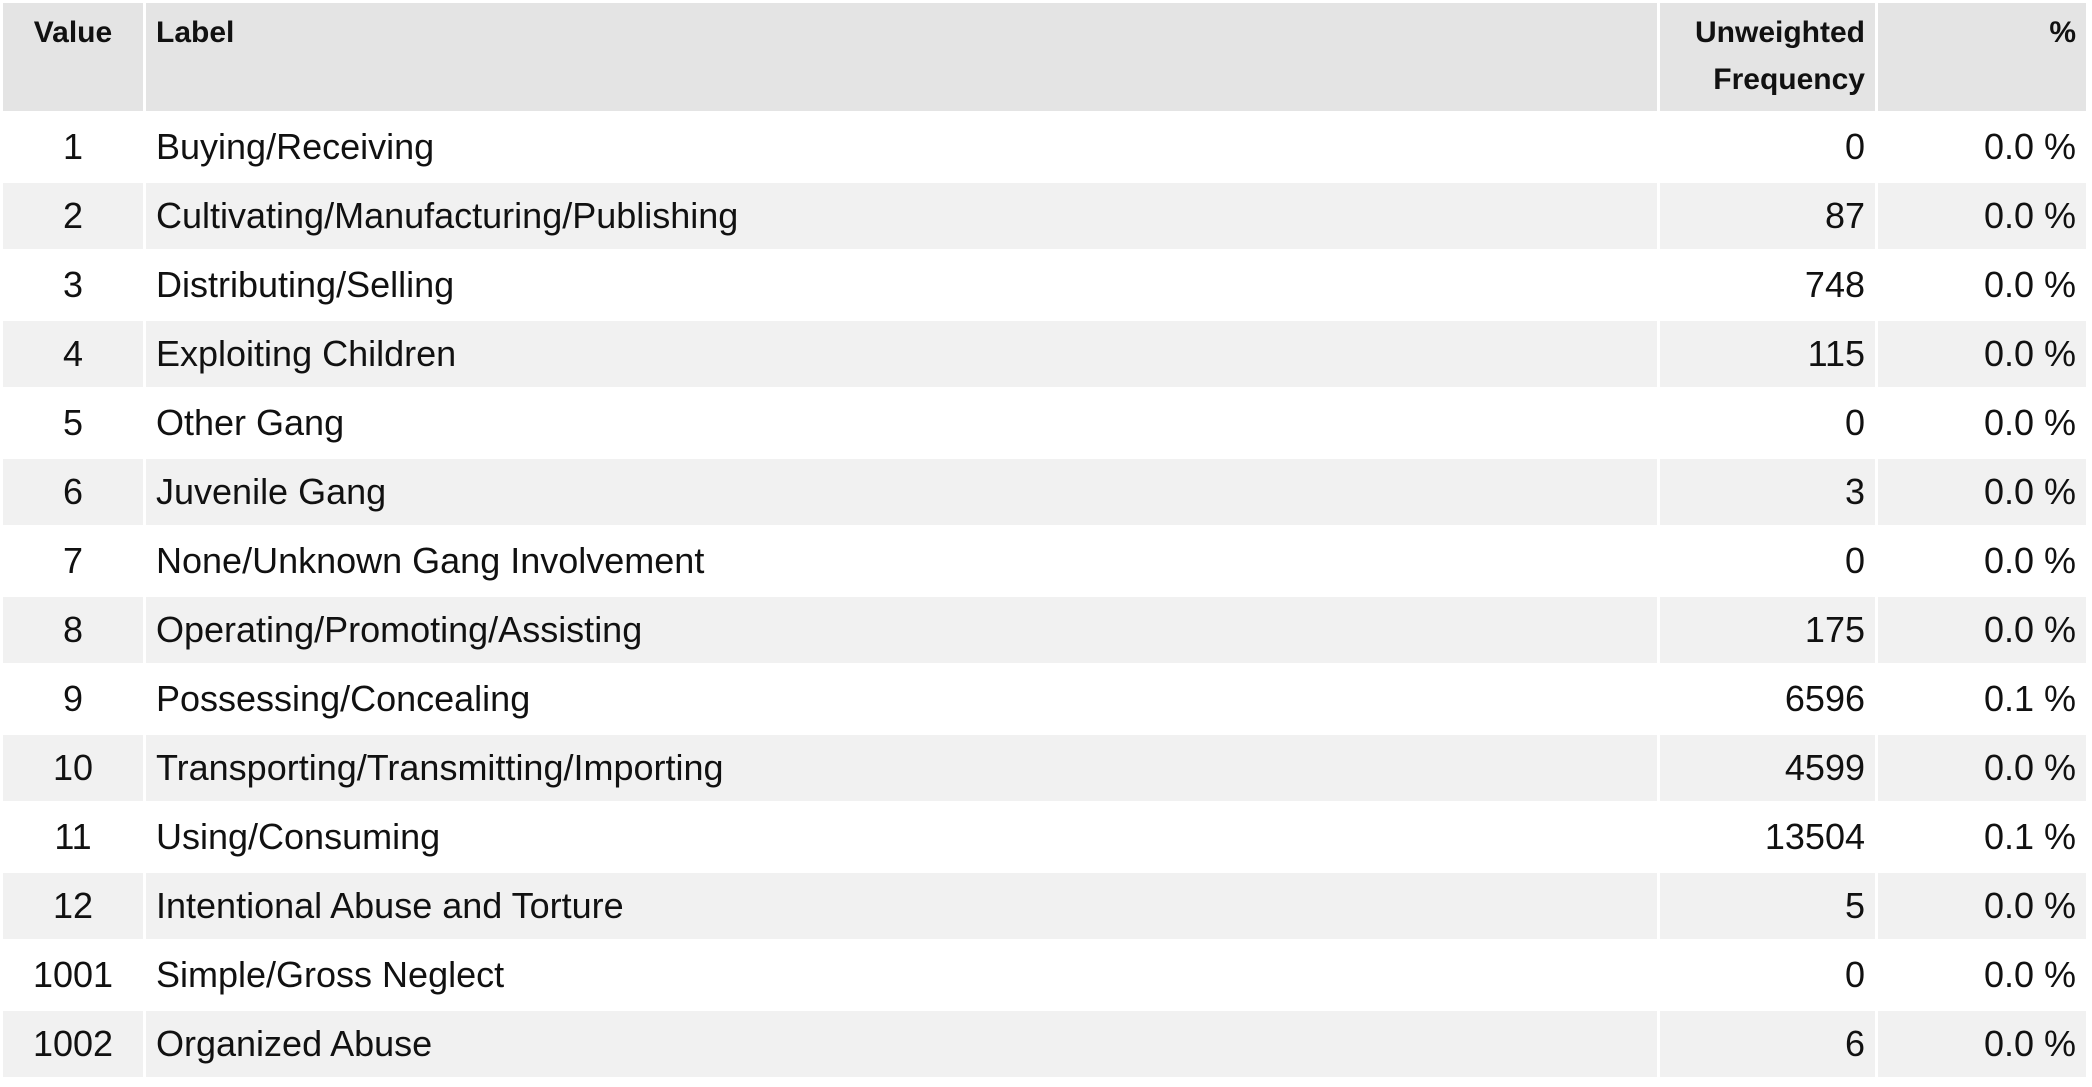 The width and height of the screenshot is (2092, 1087). Describe the element at coordinates (1767, 285) in the screenshot. I see `cell-unweighted-frequency: 748` at that location.